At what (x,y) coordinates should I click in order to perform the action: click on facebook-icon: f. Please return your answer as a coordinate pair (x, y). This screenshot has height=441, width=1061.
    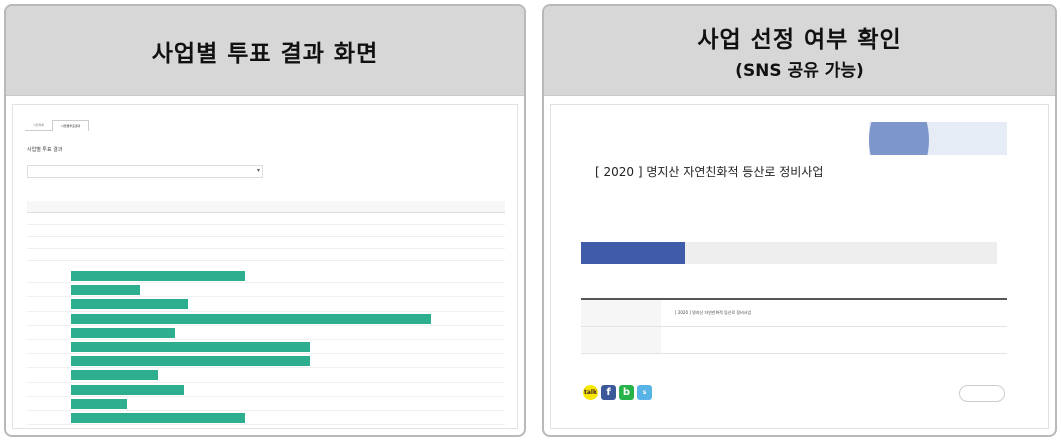
    Looking at the image, I should click on (608, 392).